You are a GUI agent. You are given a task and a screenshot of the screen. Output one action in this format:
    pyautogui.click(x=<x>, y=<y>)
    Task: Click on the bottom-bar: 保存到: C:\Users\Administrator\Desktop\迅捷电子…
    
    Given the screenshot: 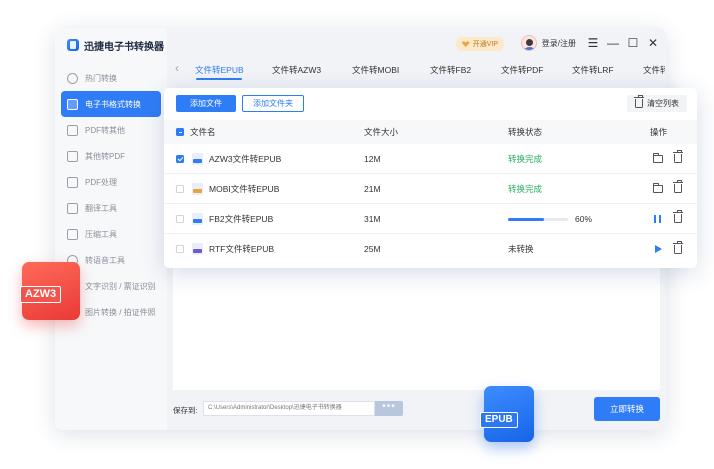 What is the action you would take?
    pyautogui.click(x=416, y=410)
    